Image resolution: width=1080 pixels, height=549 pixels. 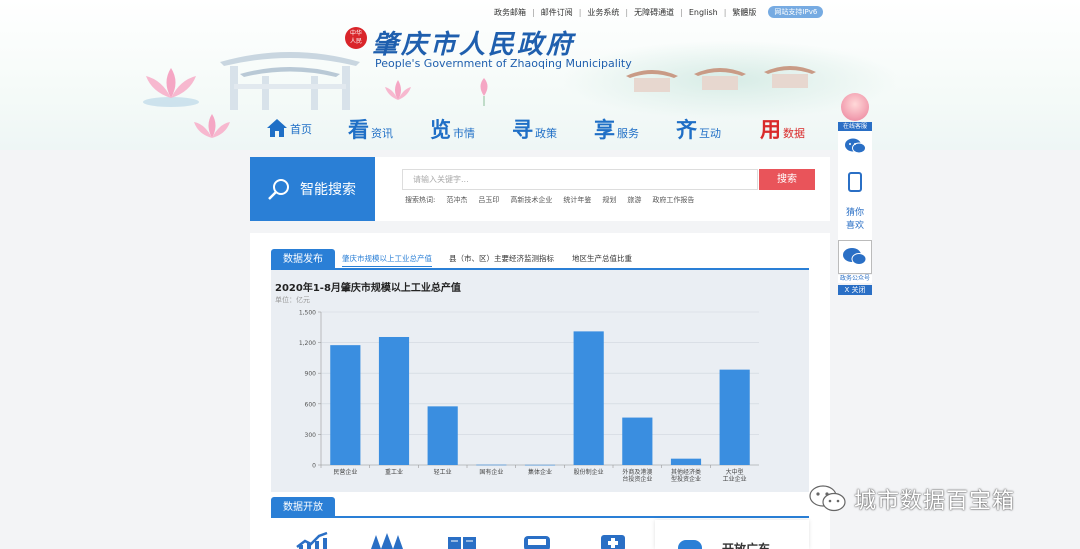 What do you see at coordinates (557, 12) in the screenshot?
I see `top-link-subscribe: 邮件订阅` at bounding box center [557, 12].